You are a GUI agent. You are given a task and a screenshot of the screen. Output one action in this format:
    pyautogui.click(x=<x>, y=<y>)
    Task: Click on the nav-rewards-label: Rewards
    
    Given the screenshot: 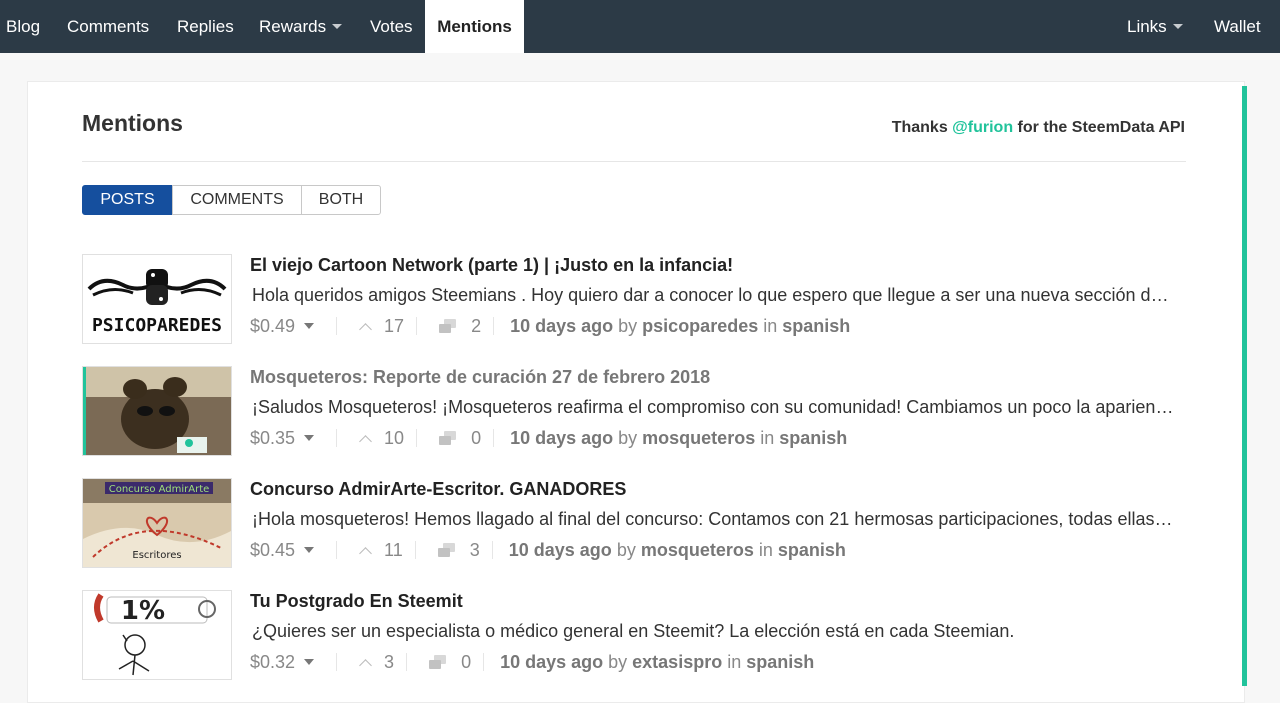 What is the action you would take?
    pyautogui.click(x=293, y=26)
    